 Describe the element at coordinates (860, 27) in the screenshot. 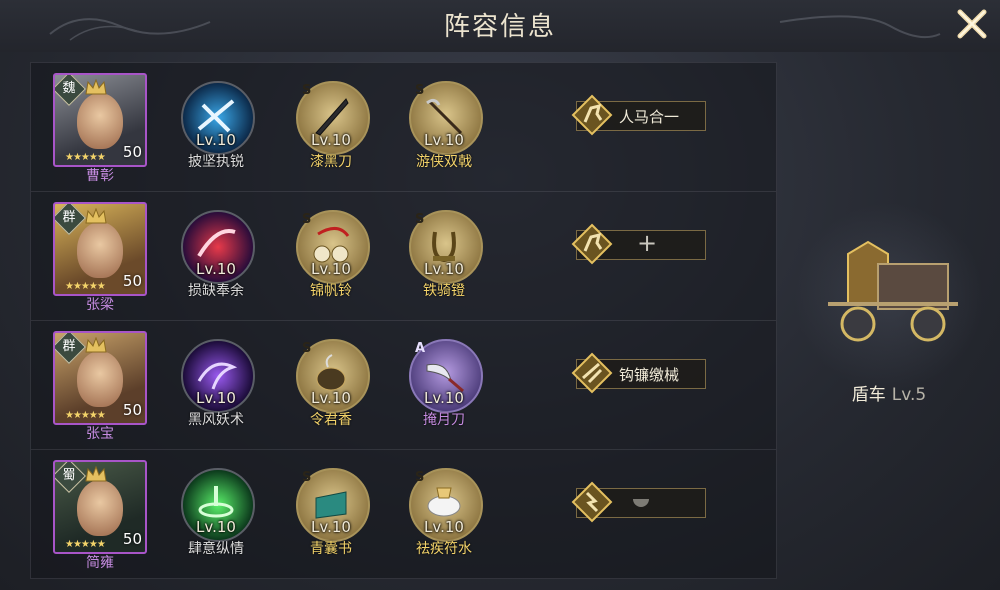

I see `ornament-right-icon` at that location.